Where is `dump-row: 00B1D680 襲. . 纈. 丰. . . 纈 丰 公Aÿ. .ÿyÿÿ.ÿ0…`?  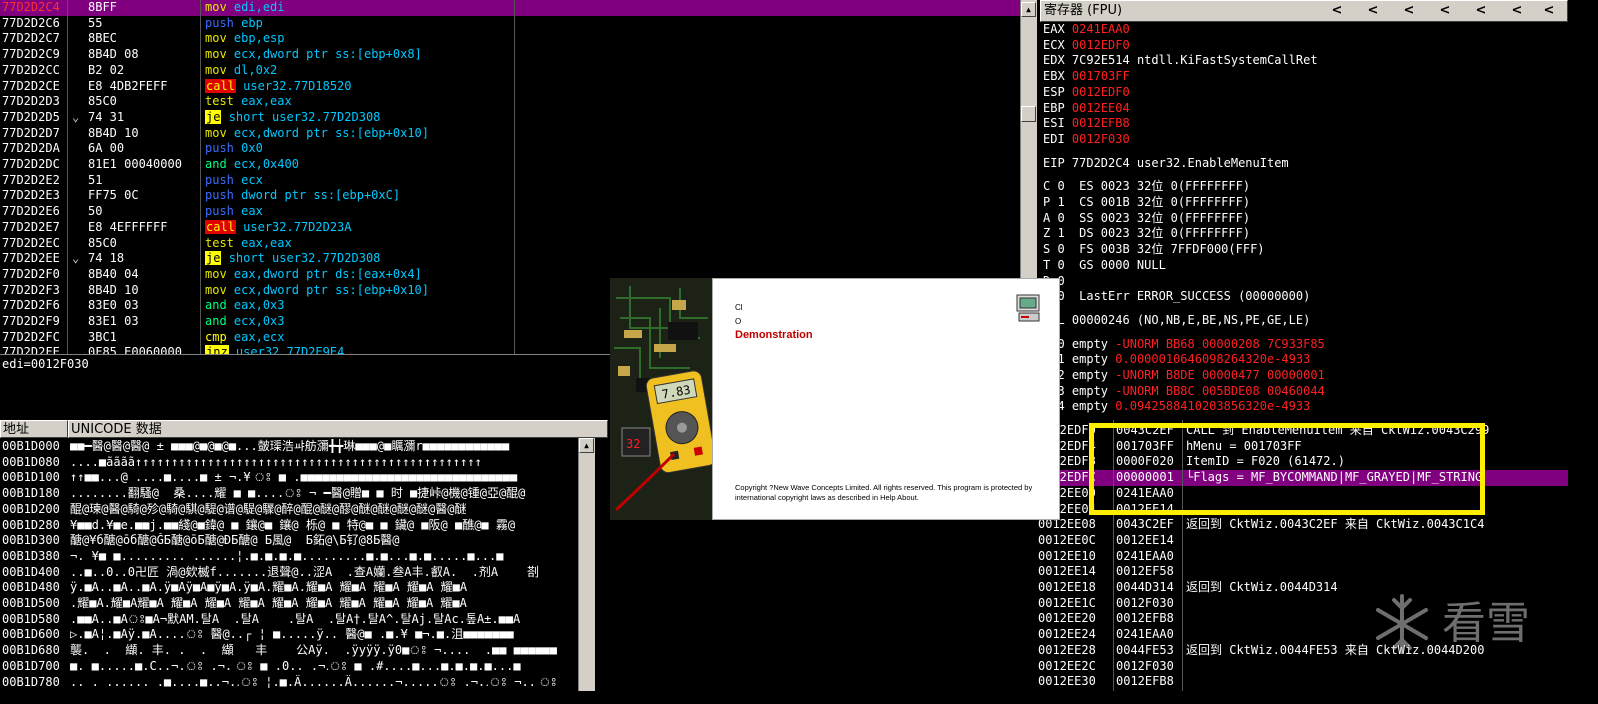
dump-row: 00B1D680 襲. . 纈. 丰. . . 纈 丰 公Aÿ. .ÿyÿÿ.ÿ0… is located at coordinates (304, 651).